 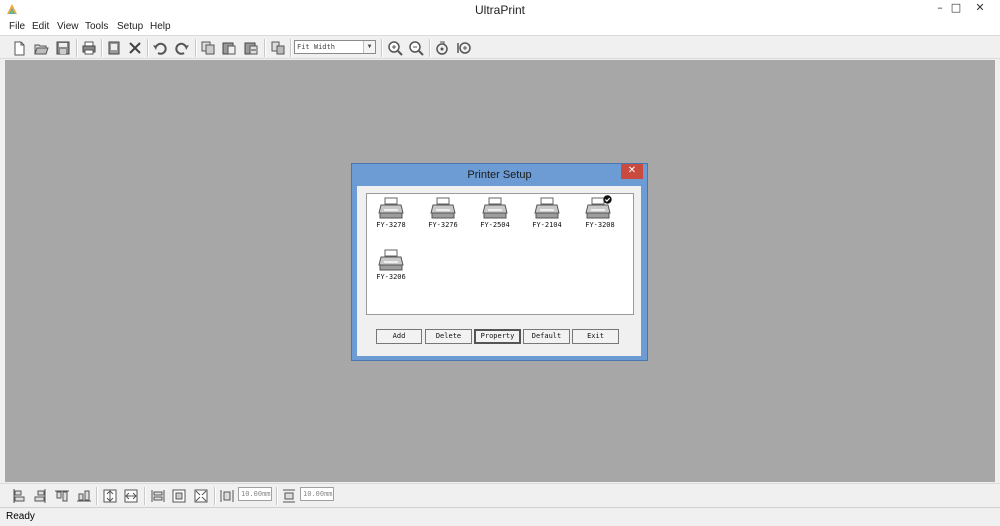 What do you see at coordinates (369, 47) in the screenshot?
I see `chevron-down-icon: ▼` at bounding box center [369, 47].